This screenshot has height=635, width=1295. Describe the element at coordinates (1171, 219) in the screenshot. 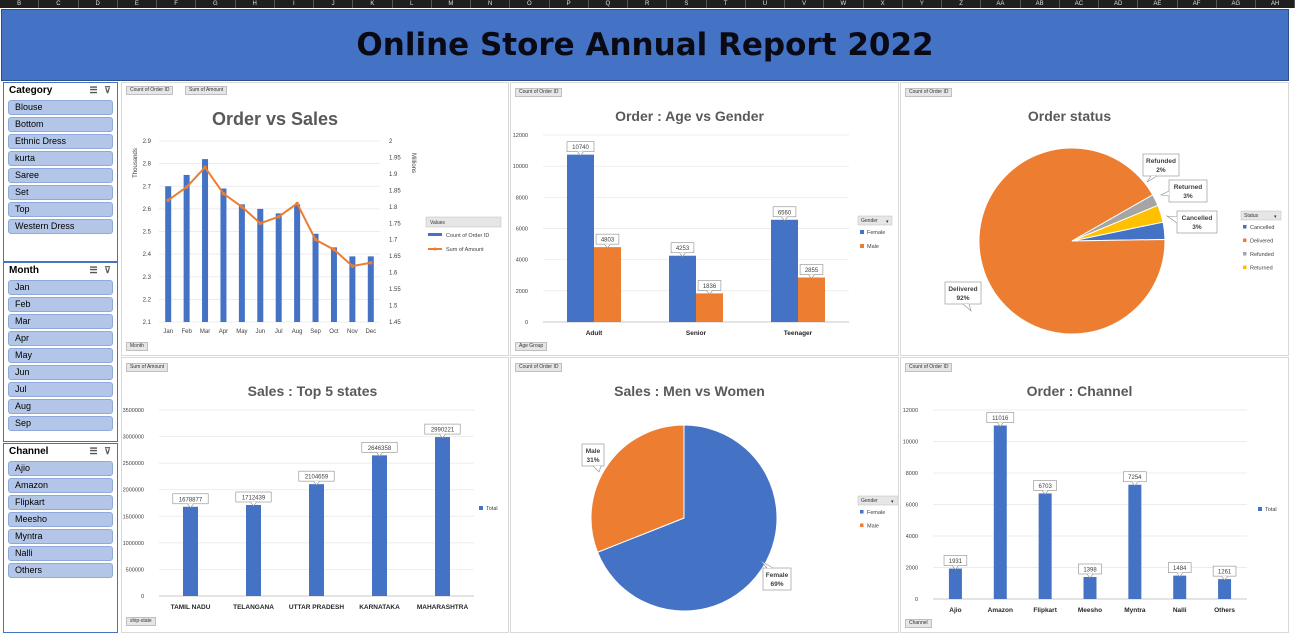

I see `data-label-pointer` at that location.